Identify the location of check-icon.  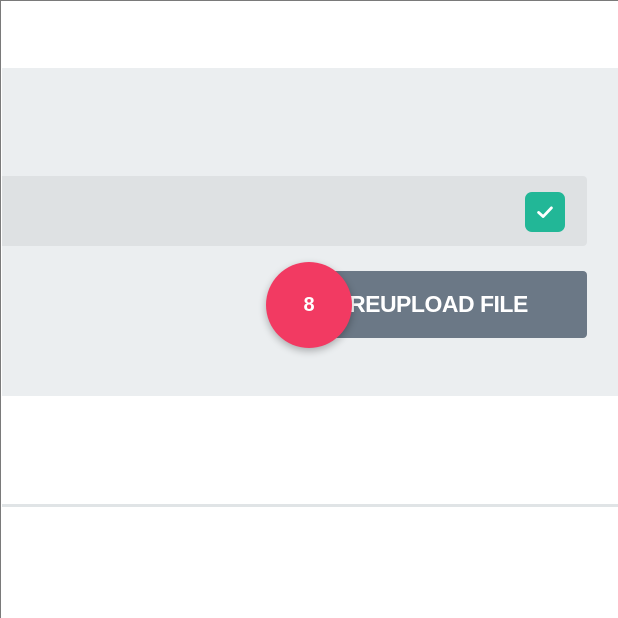
(545, 212).